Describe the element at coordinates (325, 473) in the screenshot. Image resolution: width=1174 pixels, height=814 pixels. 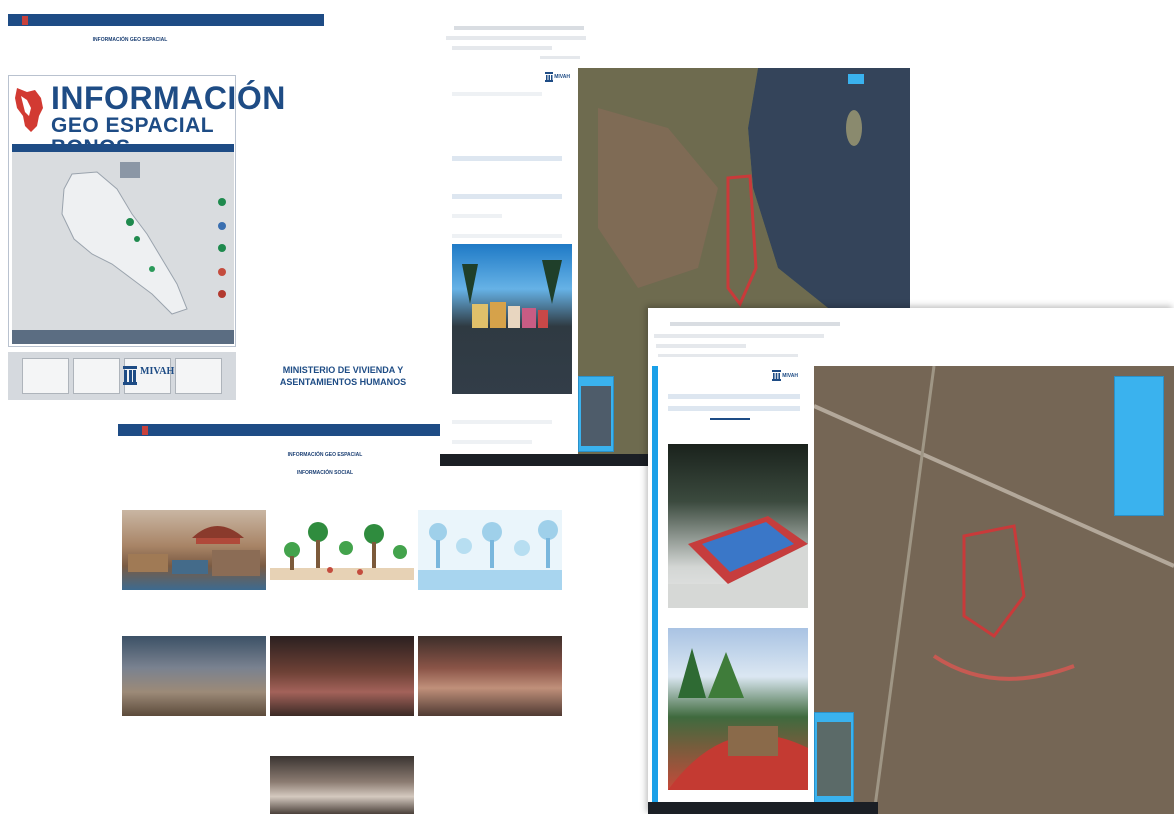
I see `screen2-subheading: INFORMACIÓN SOCIAL` at that location.